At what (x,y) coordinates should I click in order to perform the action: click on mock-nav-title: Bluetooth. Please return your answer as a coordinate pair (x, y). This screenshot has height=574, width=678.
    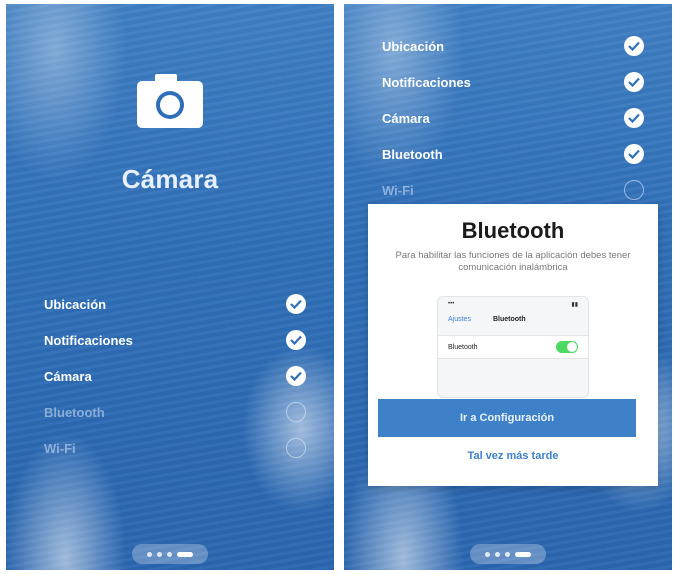
    Looking at the image, I should click on (509, 319).